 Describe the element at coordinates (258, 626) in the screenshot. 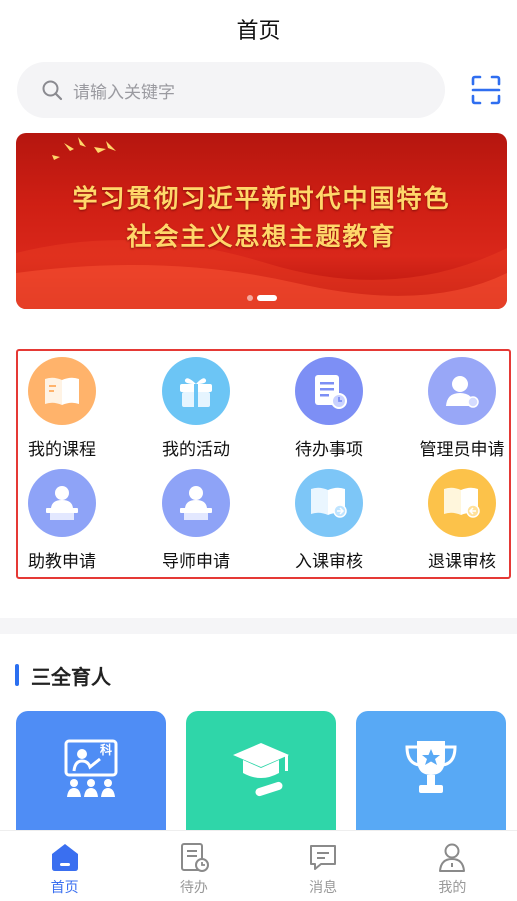

I see `section-divider` at that location.